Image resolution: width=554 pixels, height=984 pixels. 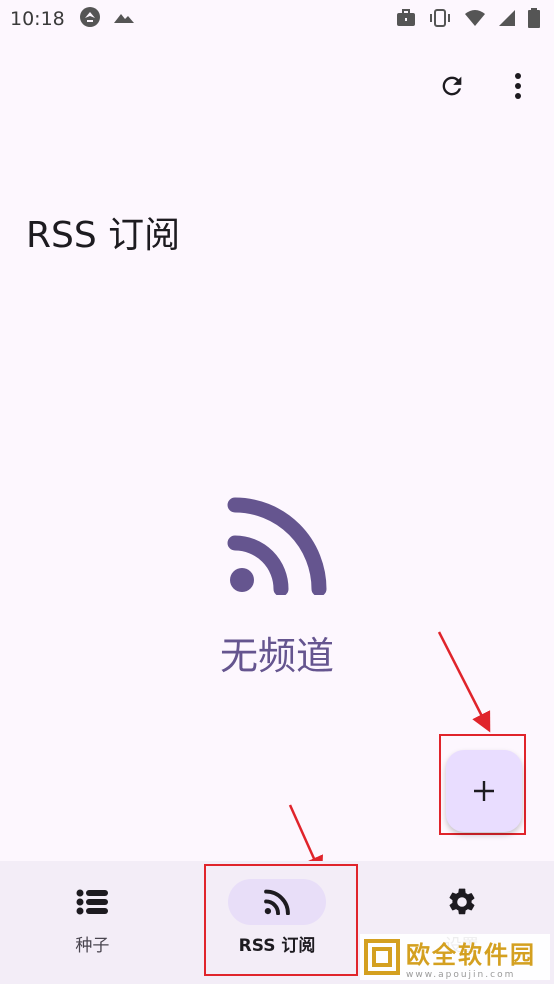 I want to click on wifi-icon, so click(x=475, y=20).